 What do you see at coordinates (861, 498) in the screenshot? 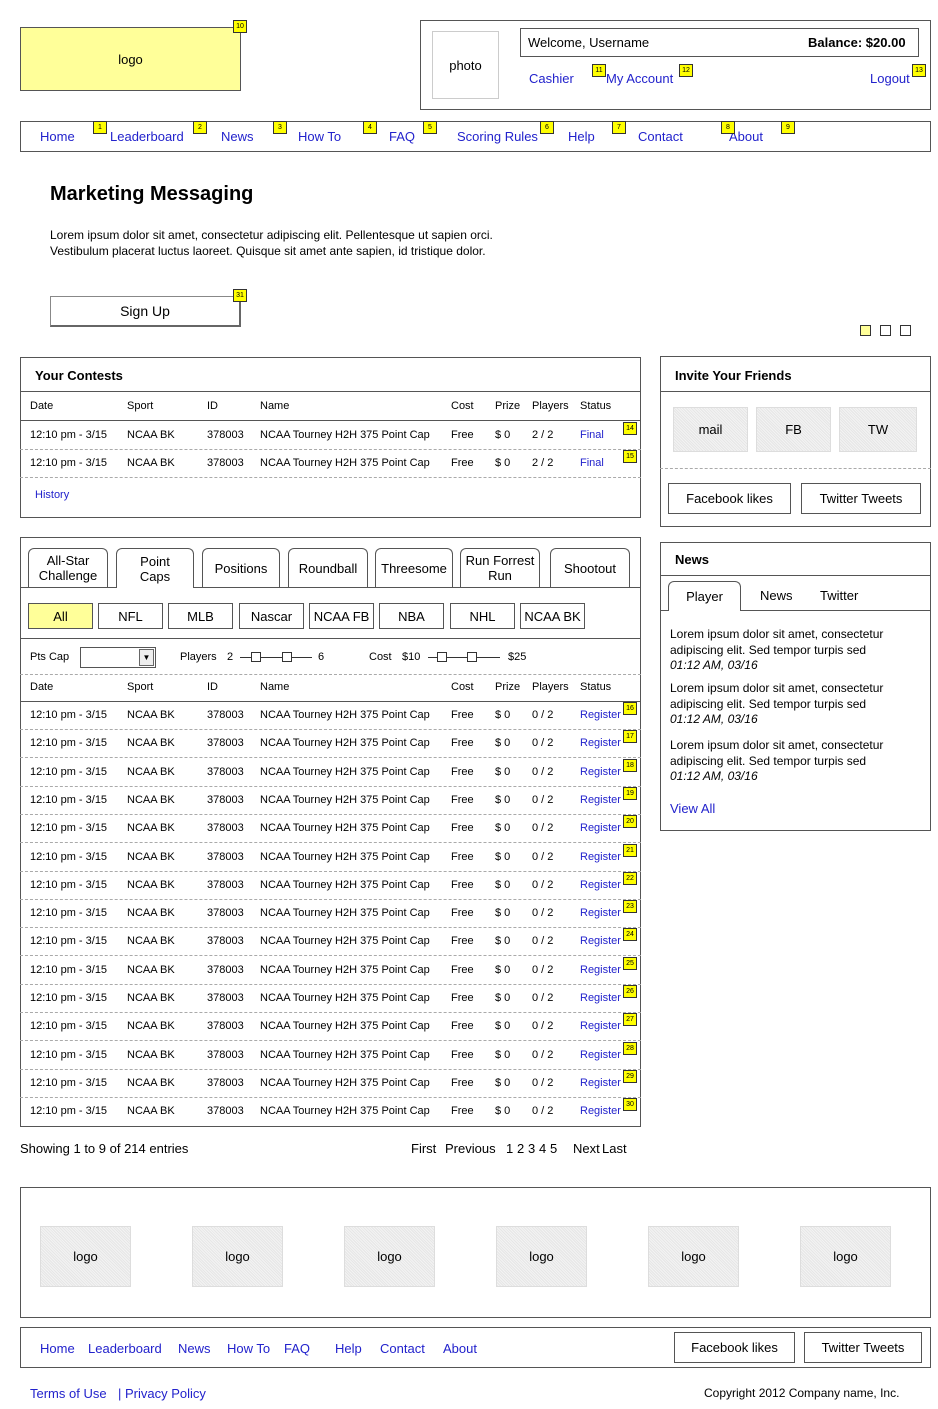
I see `twitter-tweets-button: Twitter Tweets` at bounding box center [861, 498].